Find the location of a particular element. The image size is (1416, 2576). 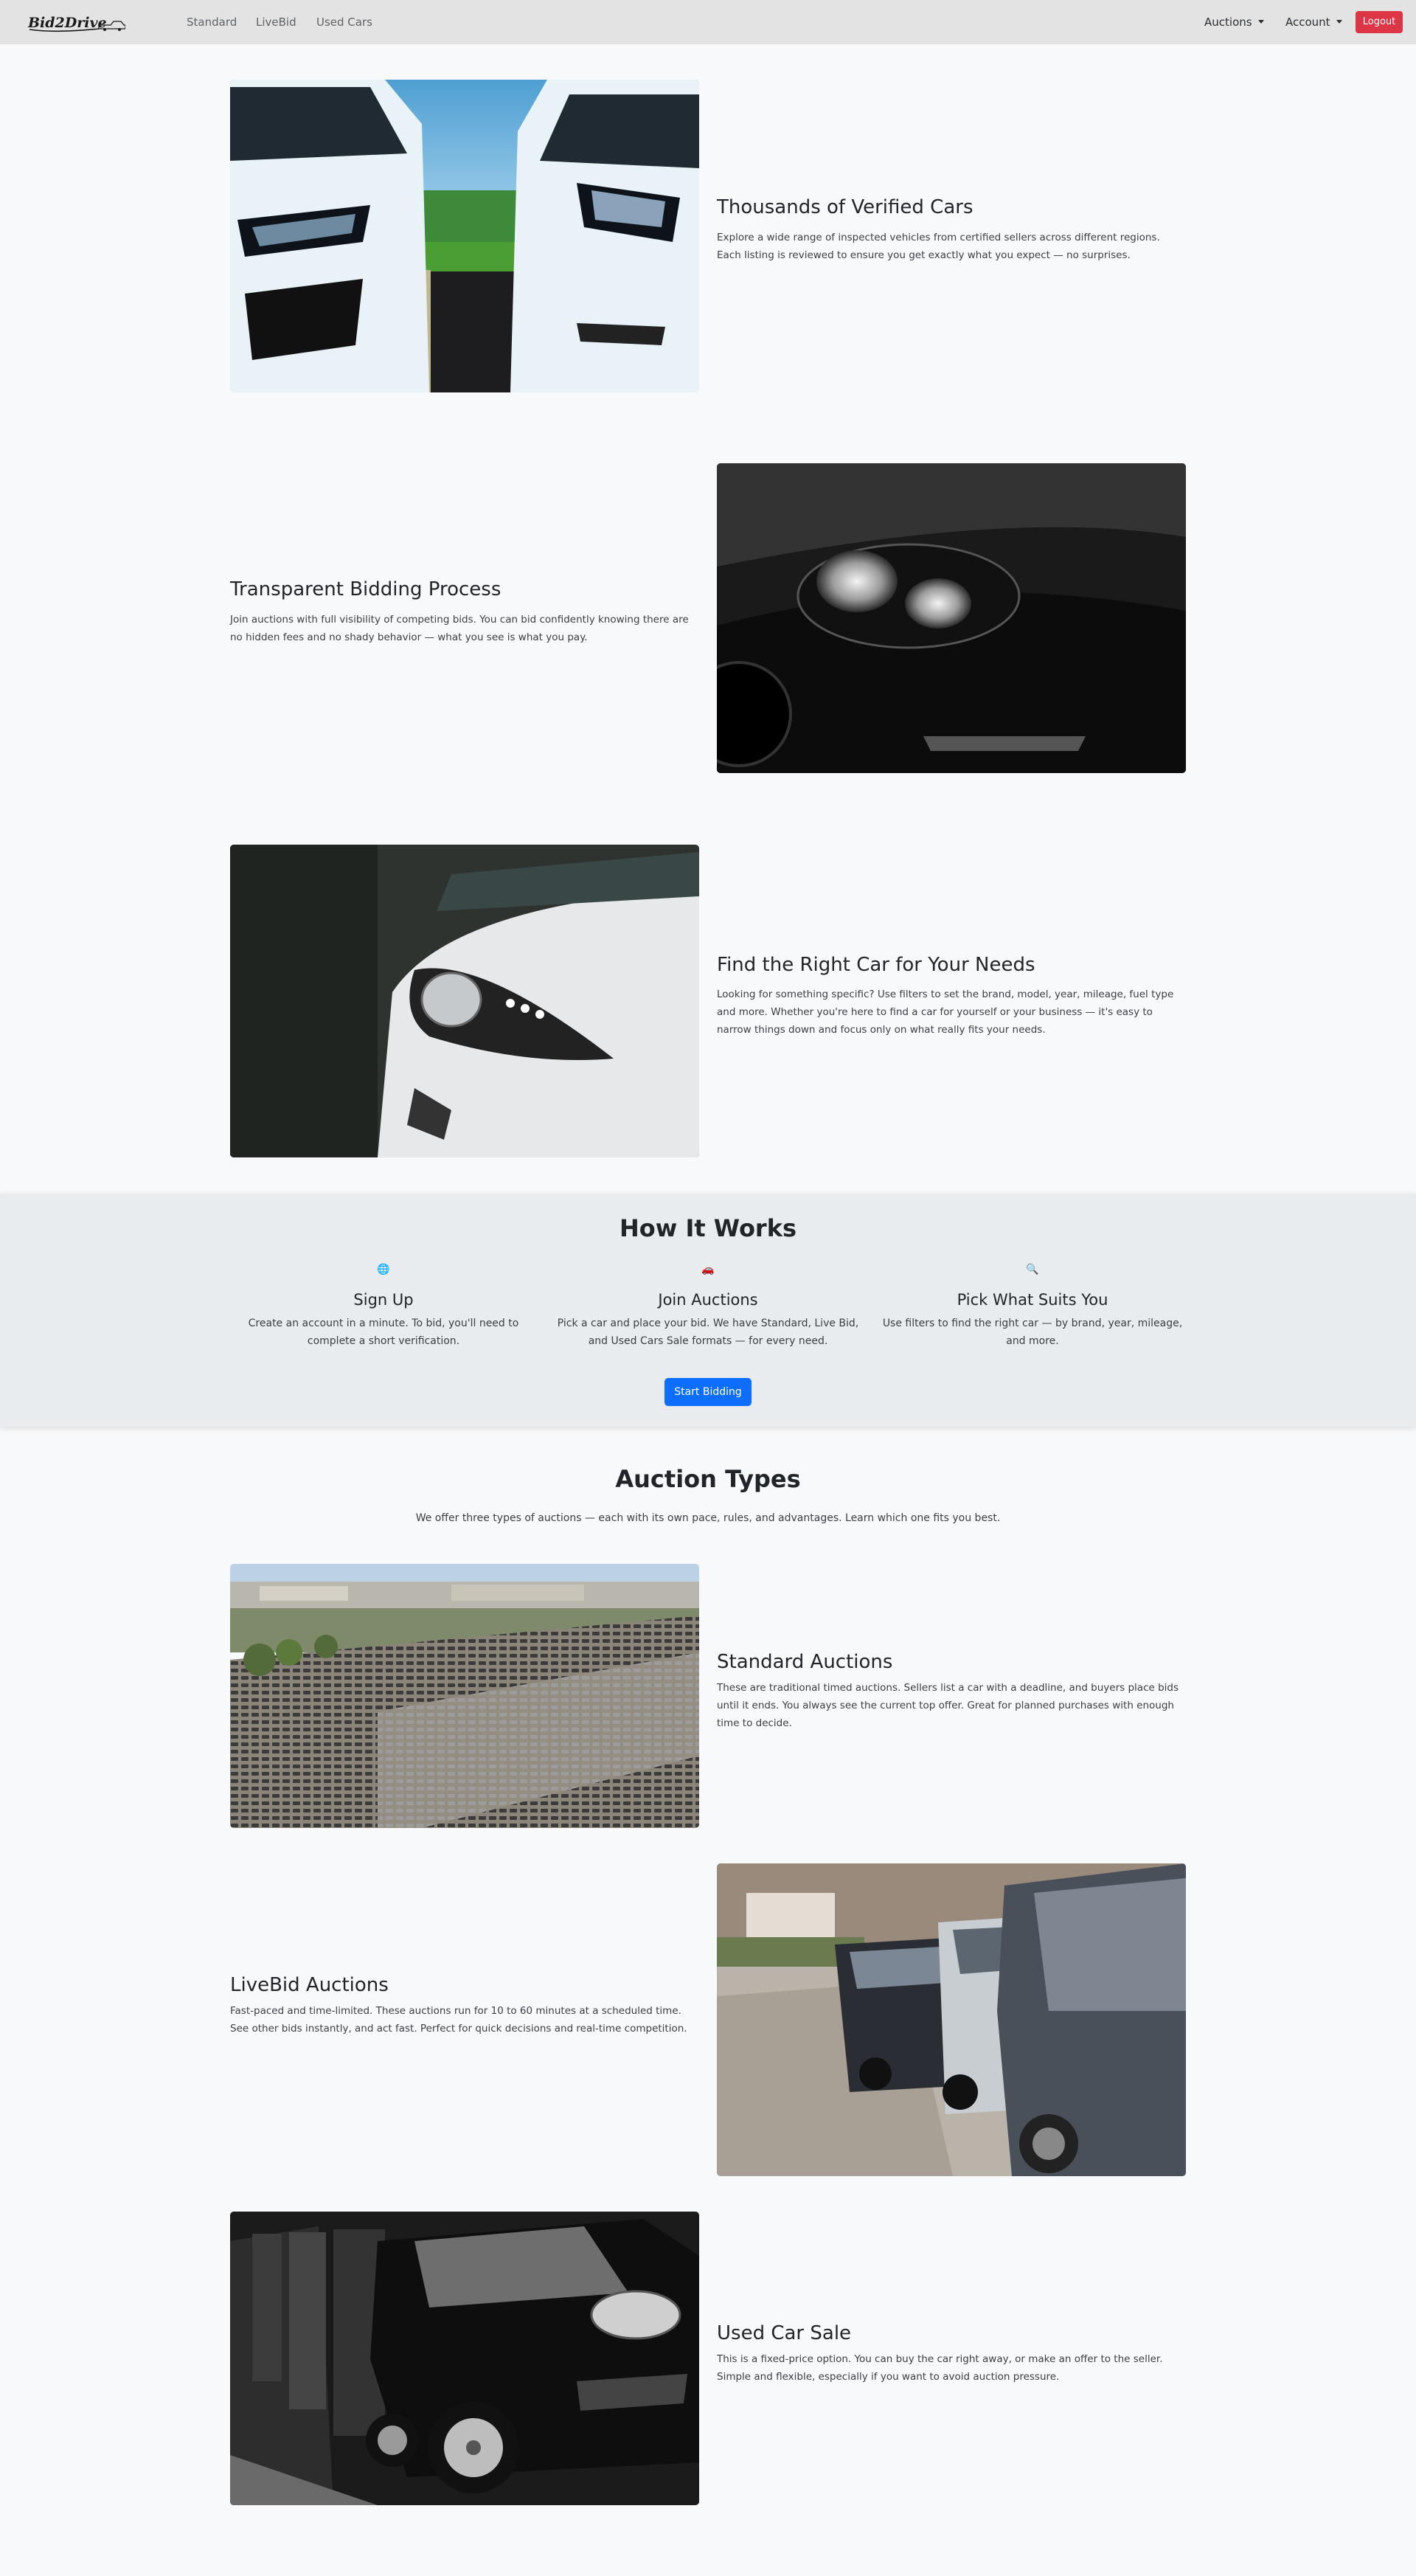

feature-title: Find the Right Car for Your Needs is located at coordinates (876, 965).